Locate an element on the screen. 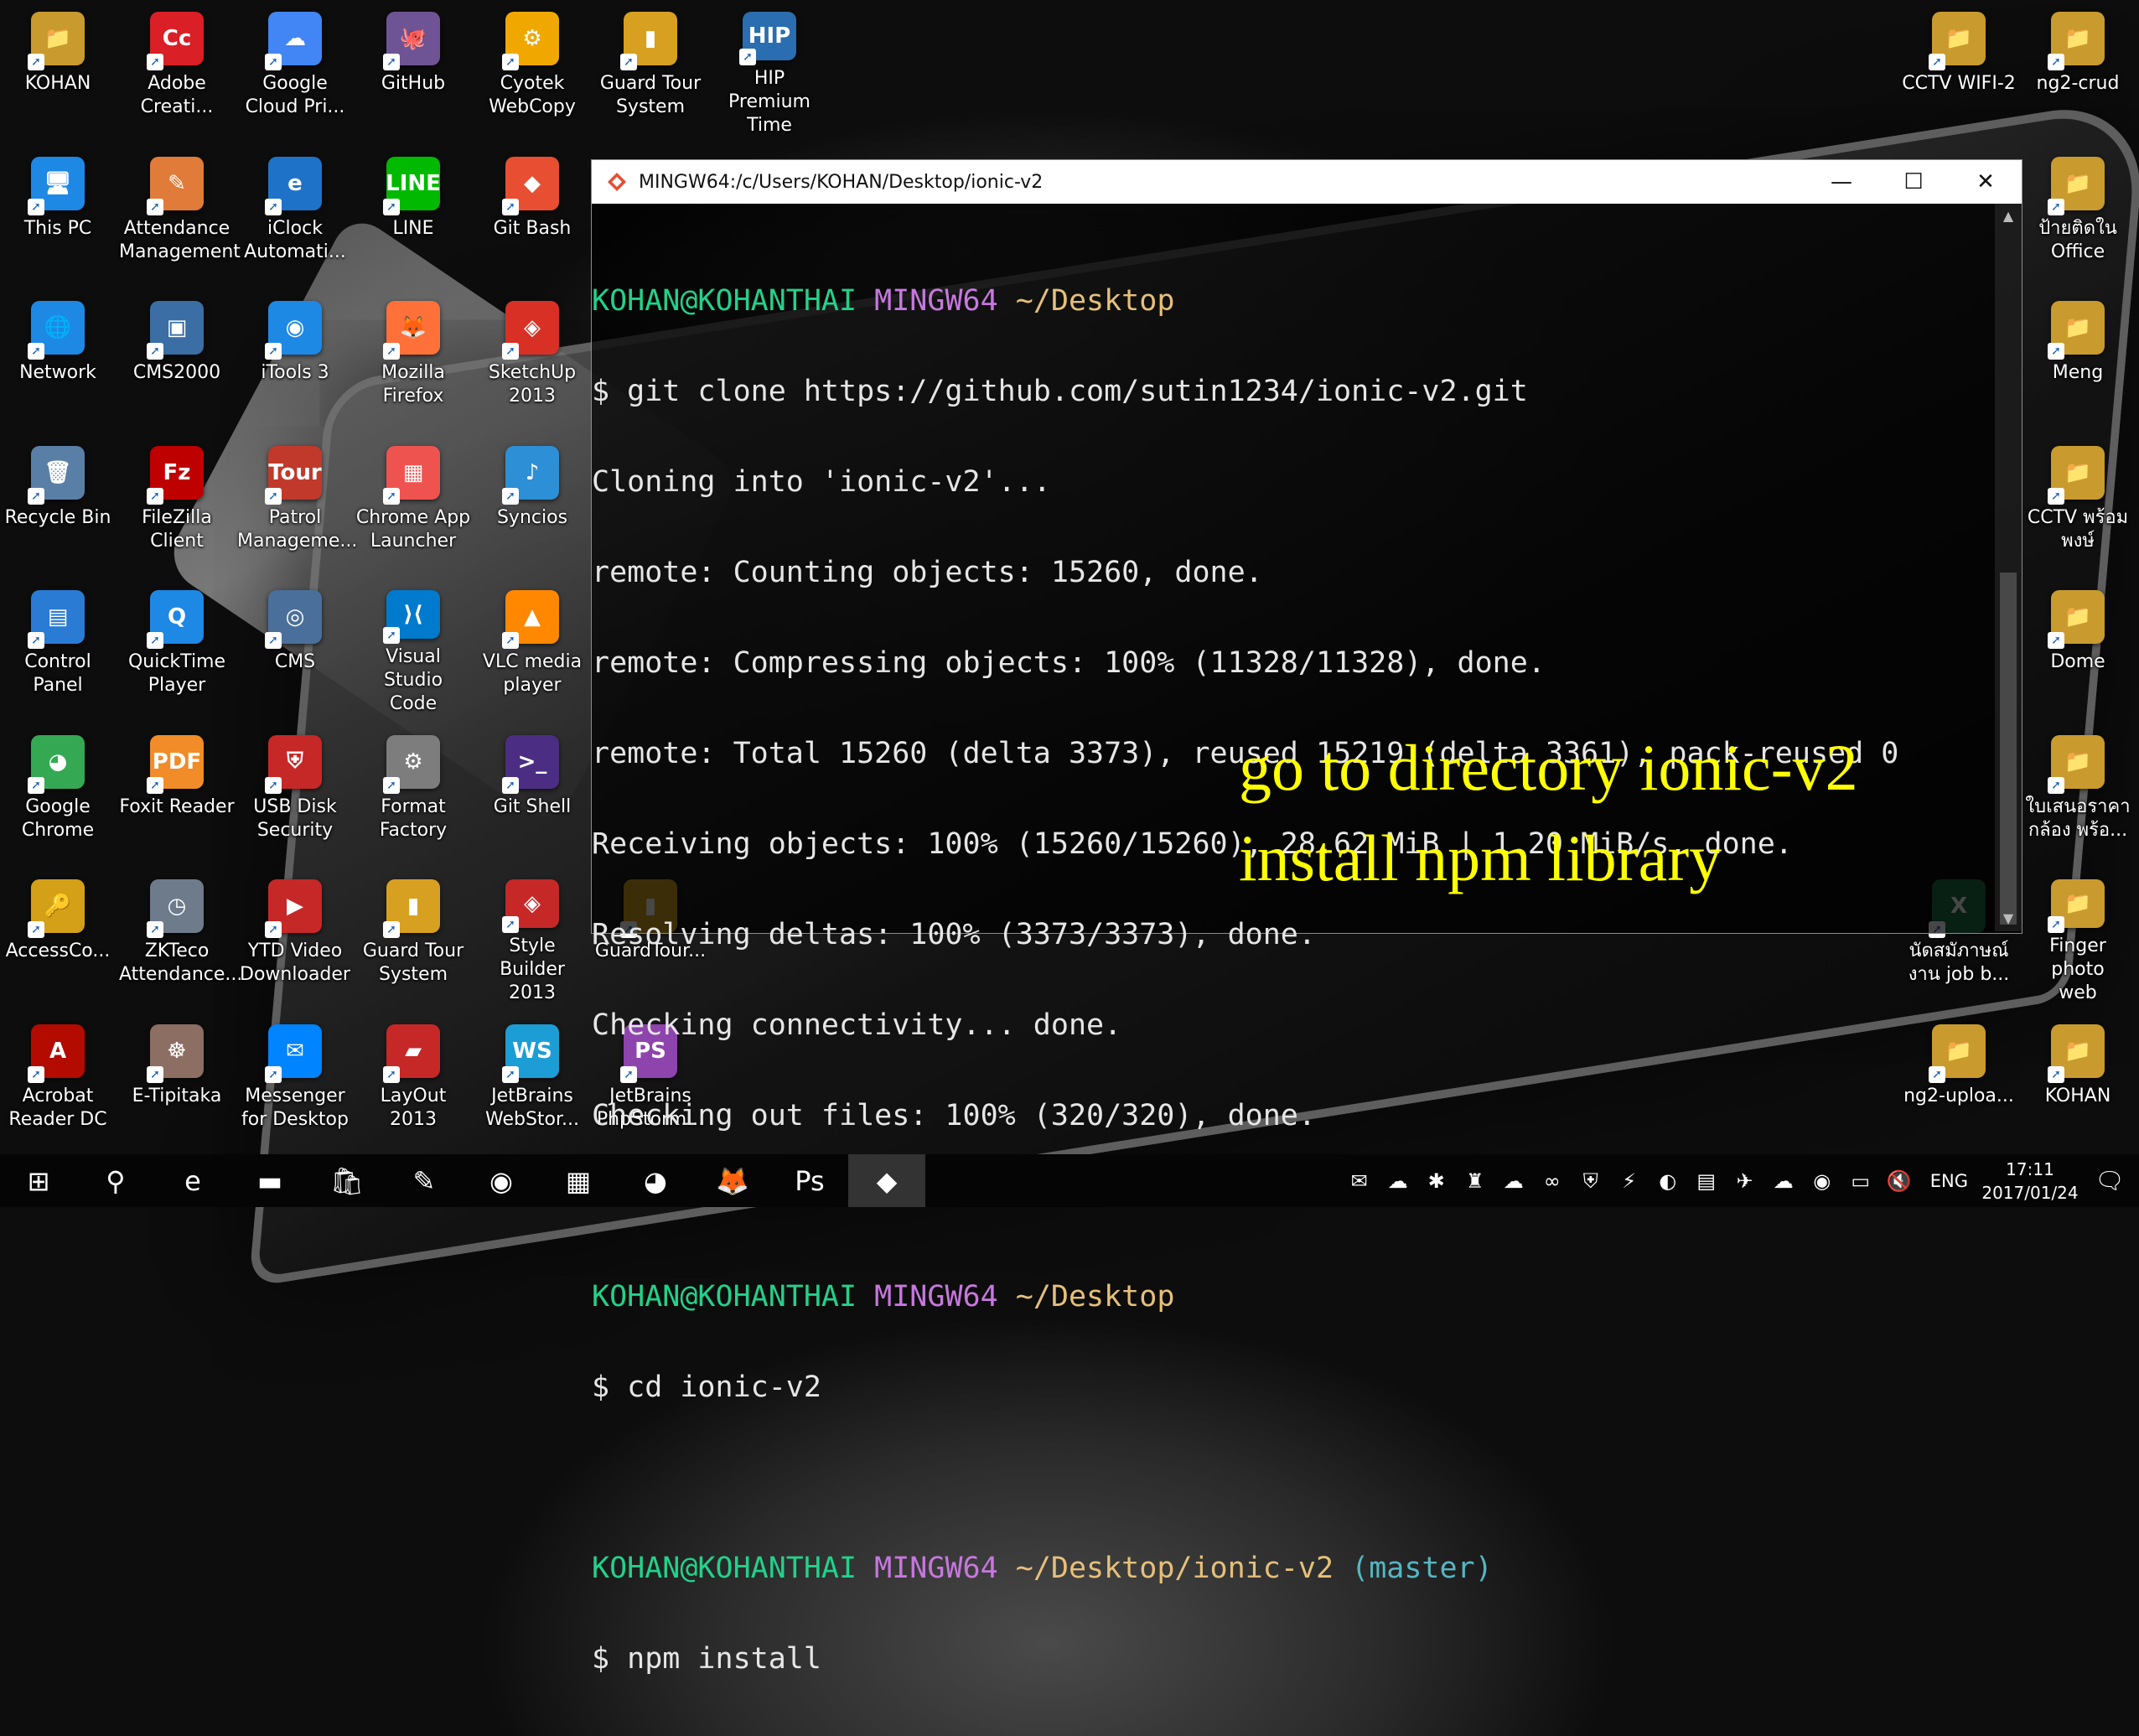  file-explorer-button: ▬ is located at coordinates (269, 1180).